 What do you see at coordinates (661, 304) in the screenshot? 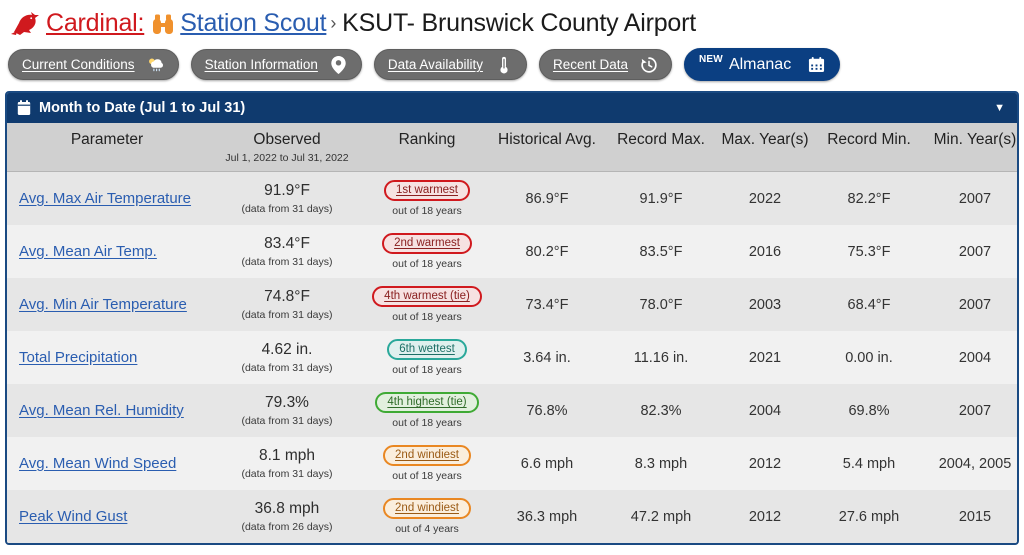
I see `cell-record-max: 78.0°F` at bounding box center [661, 304].